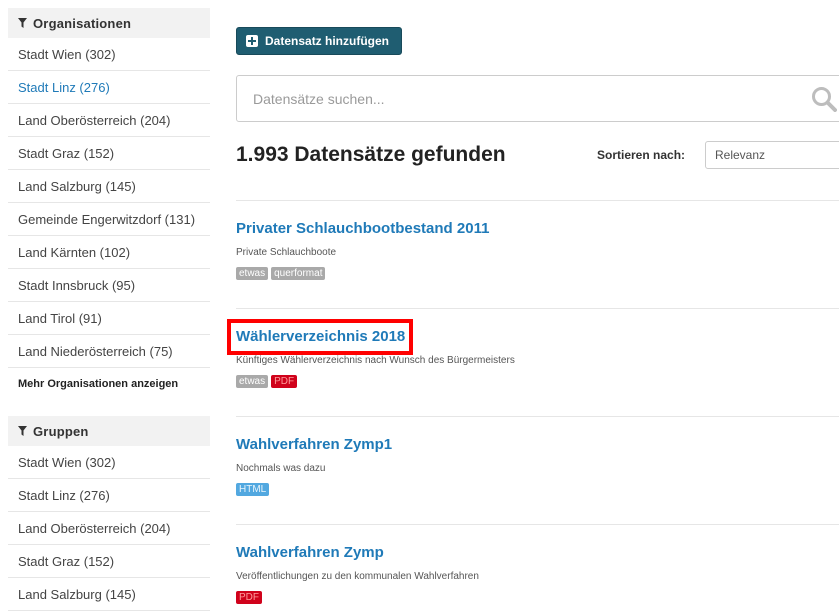 The image size is (839, 611). Describe the element at coordinates (286, 252) in the screenshot. I see `dataset-notes: Private Schlauchboote` at that location.